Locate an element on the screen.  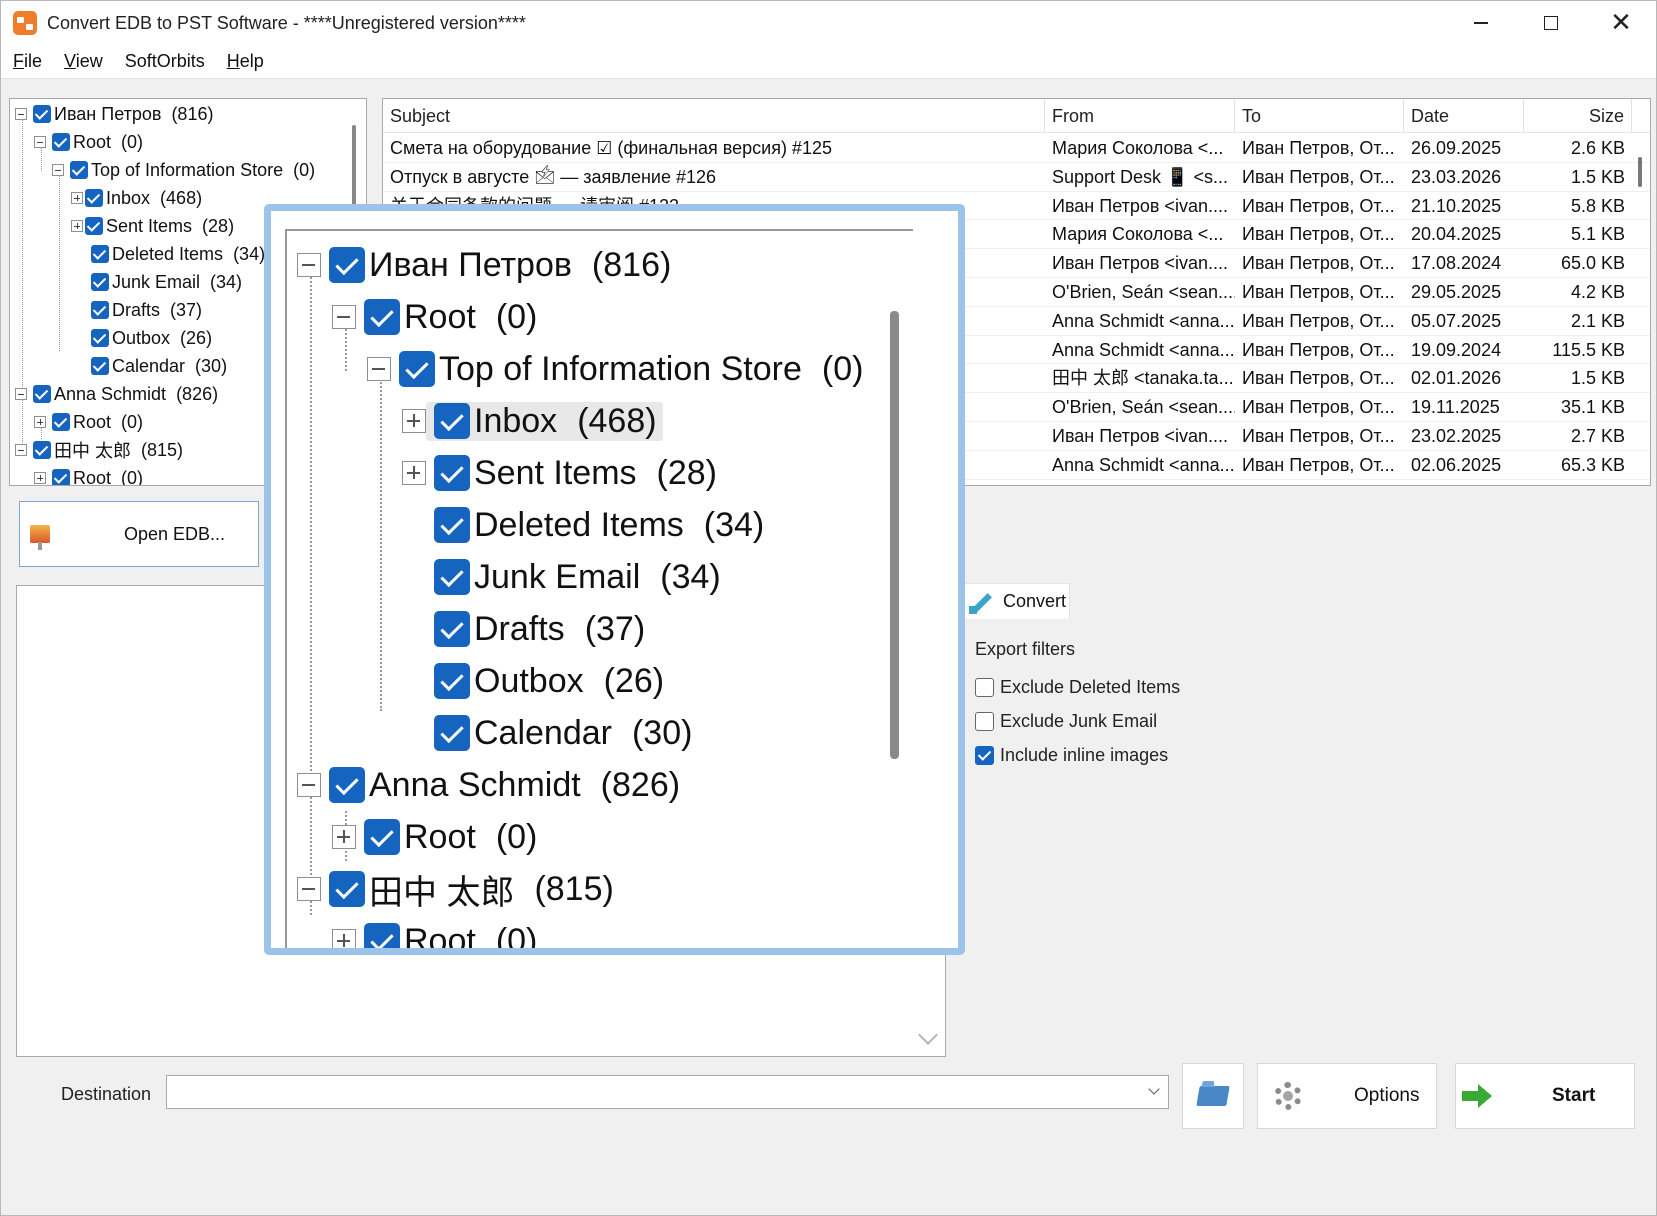
start-label: Start is located at coordinates (1574, 1095).